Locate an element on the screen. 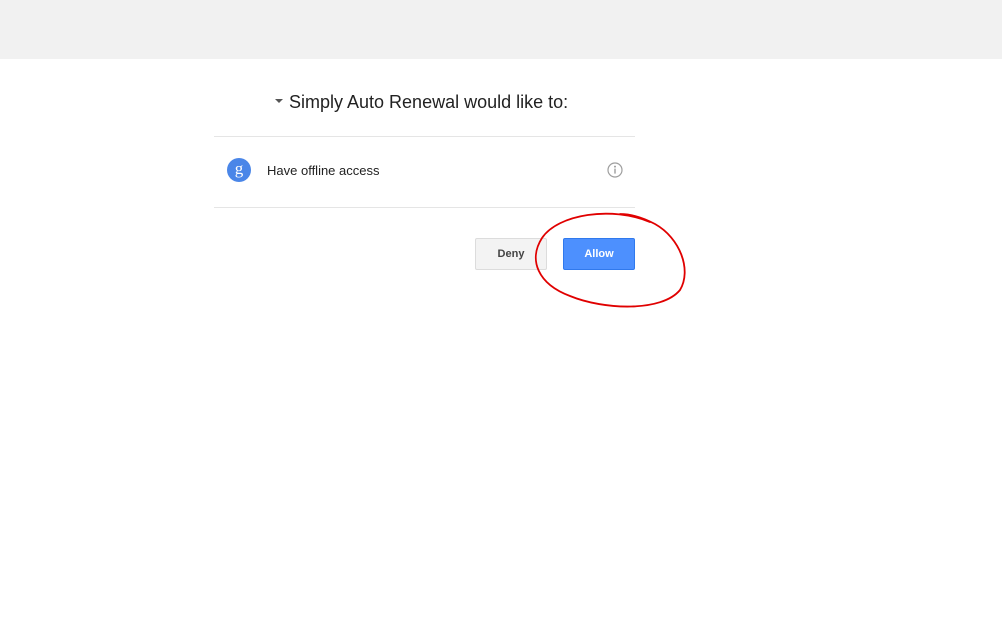 The image size is (1002, 632). permission-row: g Have offline access is located at coordinates (424, 172).